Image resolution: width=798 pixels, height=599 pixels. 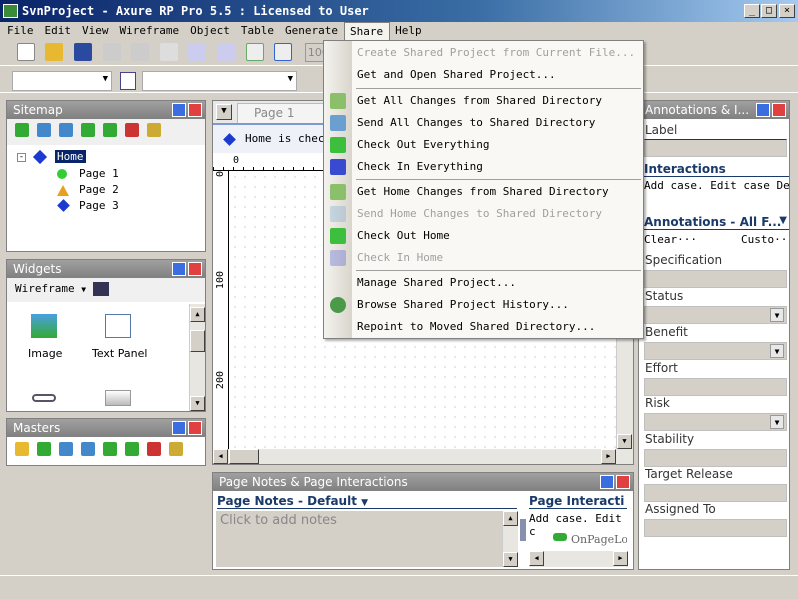 I want to click on collapse-icon: -, so click(x=21, y=157).